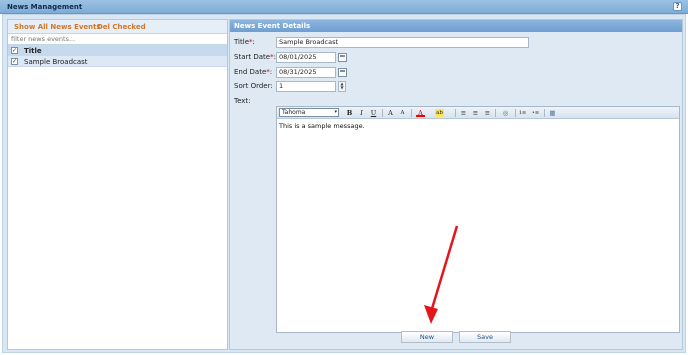 This screenshot has width=688, height=355. I want to click on insert-link-icon: ◎, so click(505, 113).